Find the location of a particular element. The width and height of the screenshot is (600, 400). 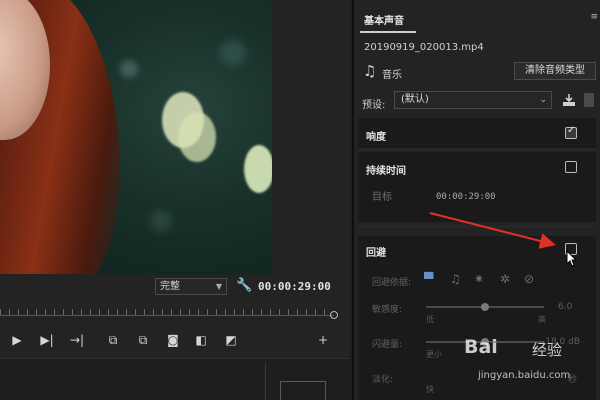

ruler-track is located at coordinates (167, 315).